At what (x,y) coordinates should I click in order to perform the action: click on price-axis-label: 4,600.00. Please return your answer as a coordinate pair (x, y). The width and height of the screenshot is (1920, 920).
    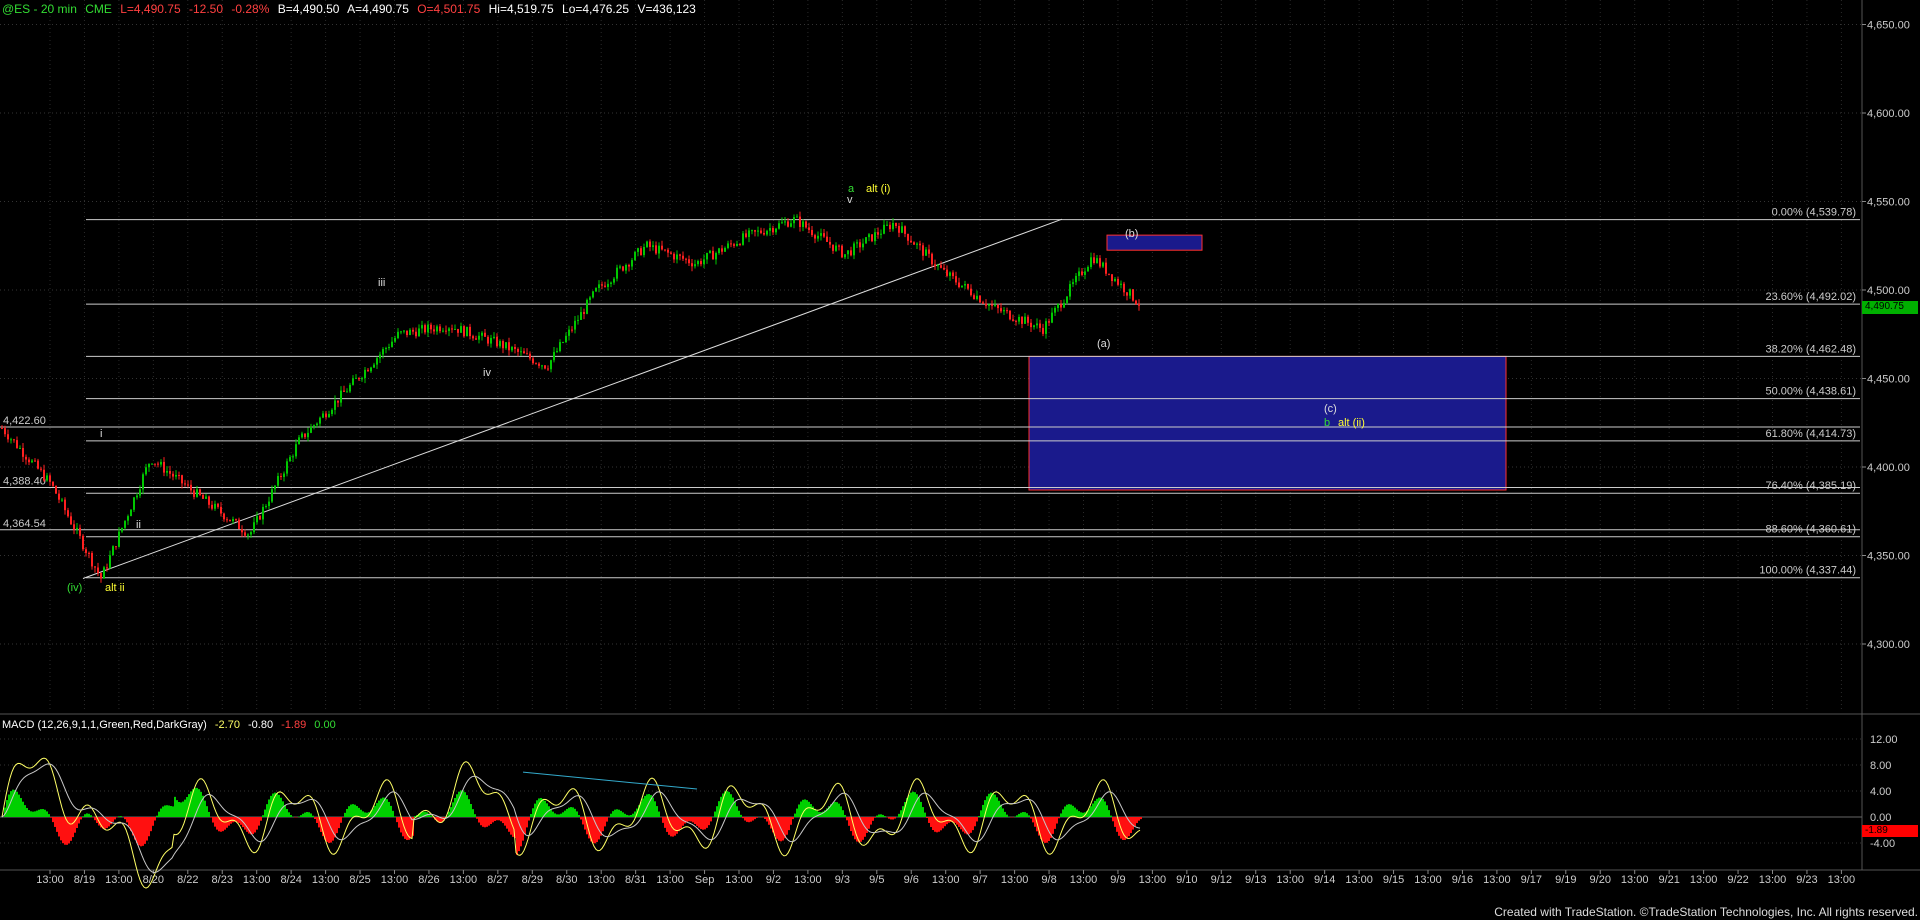
    Looking at the image, I should click on (1888, 114).